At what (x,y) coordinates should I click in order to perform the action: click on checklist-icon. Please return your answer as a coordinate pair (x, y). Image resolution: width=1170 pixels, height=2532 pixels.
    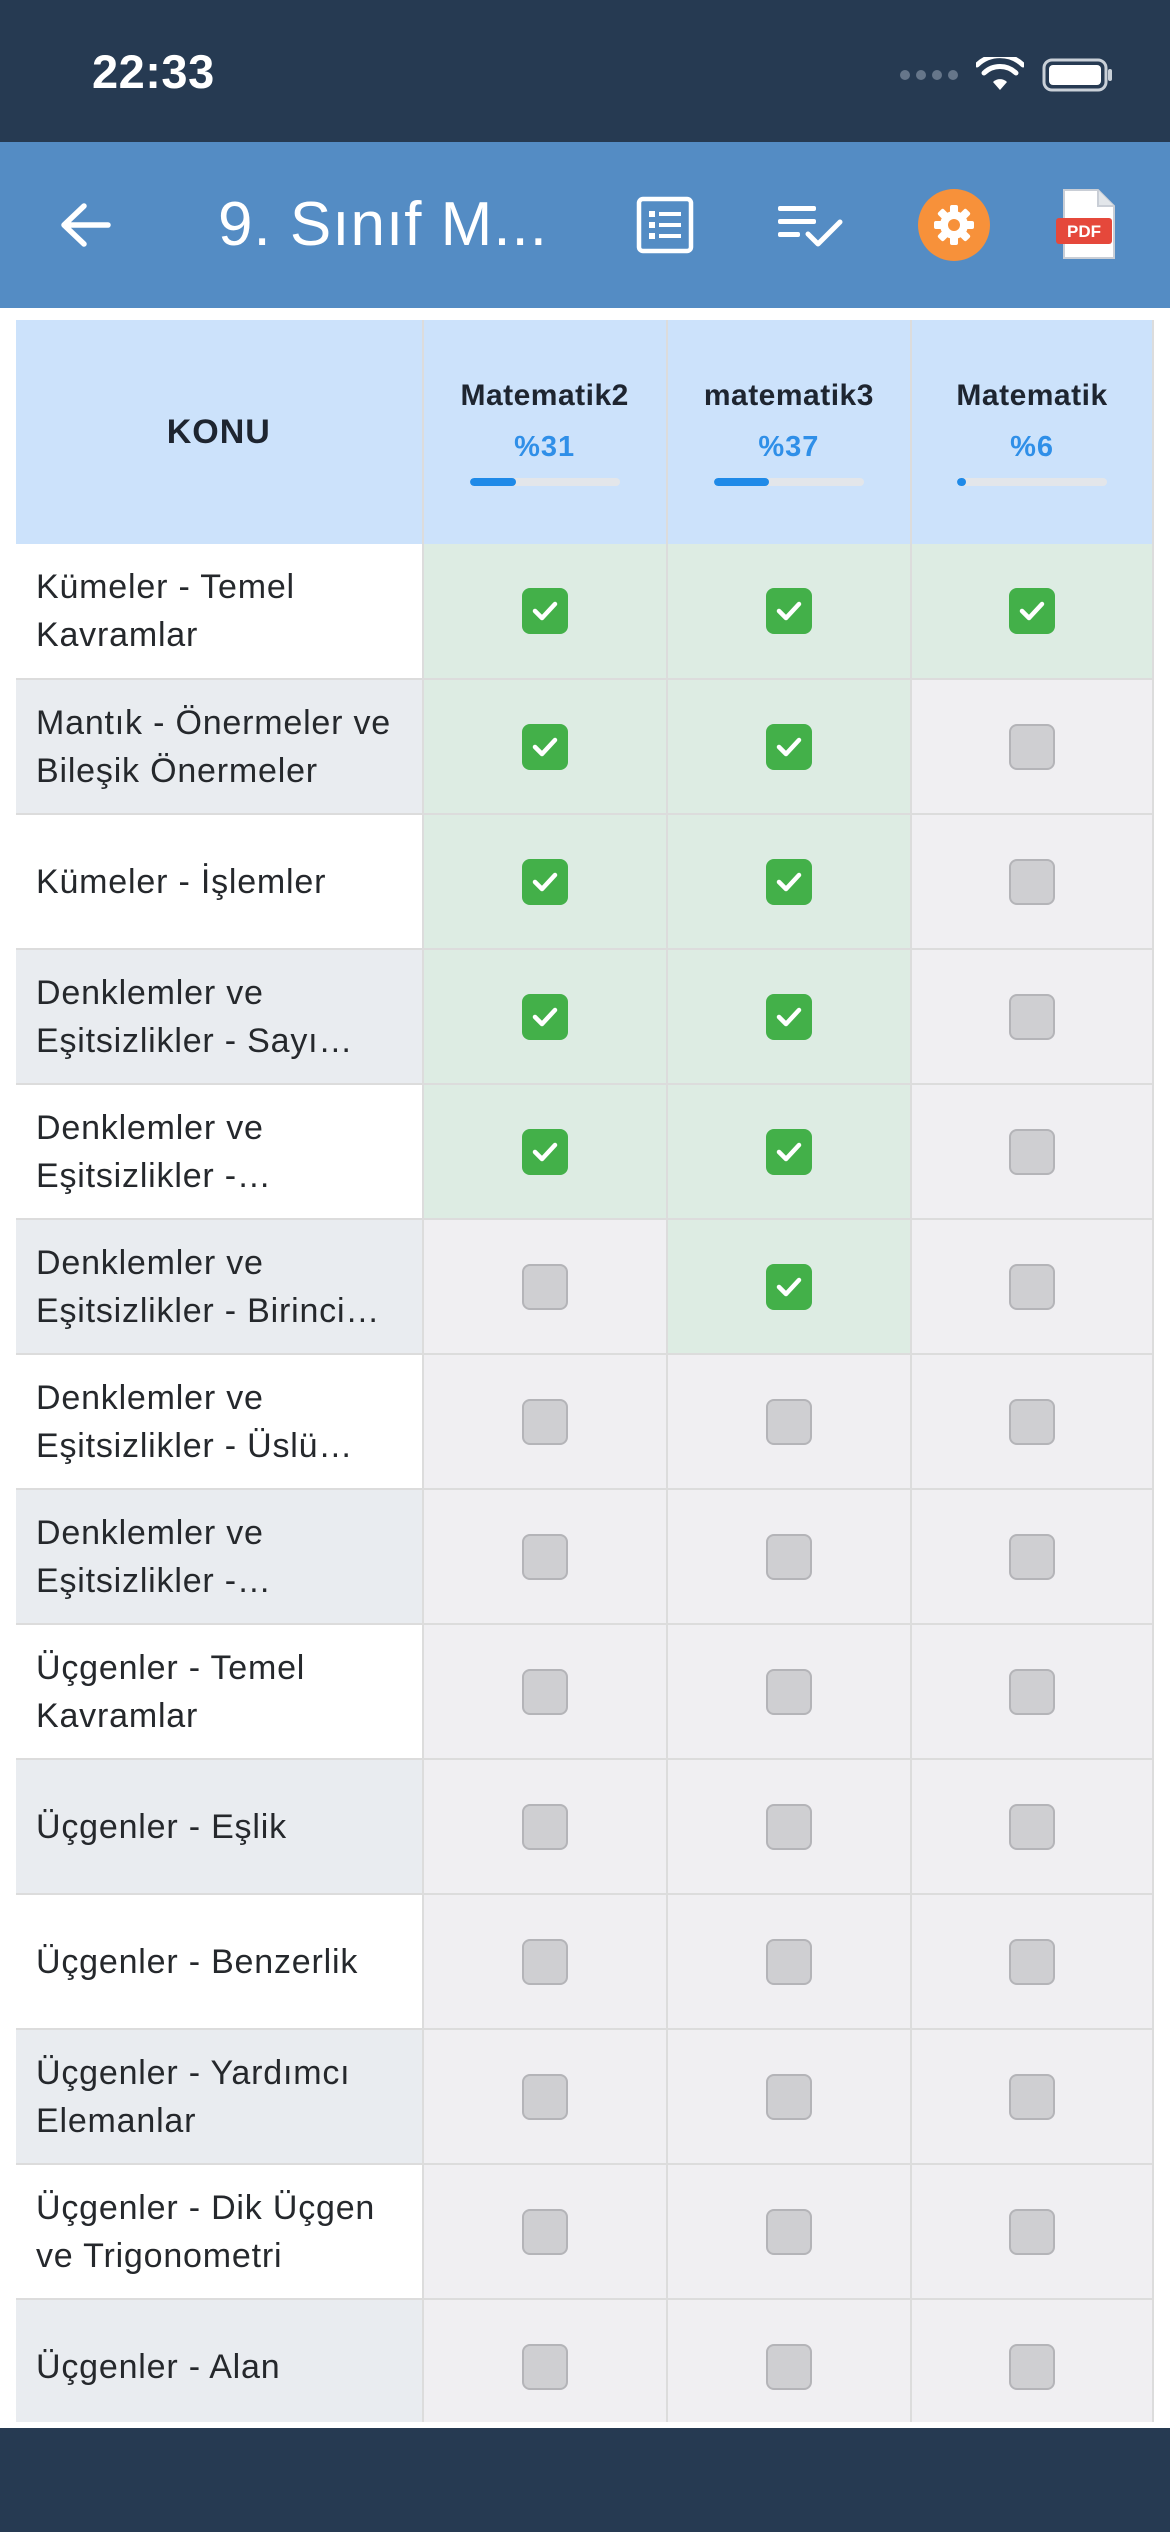
    Looking at the image, I should click on (810, 226).